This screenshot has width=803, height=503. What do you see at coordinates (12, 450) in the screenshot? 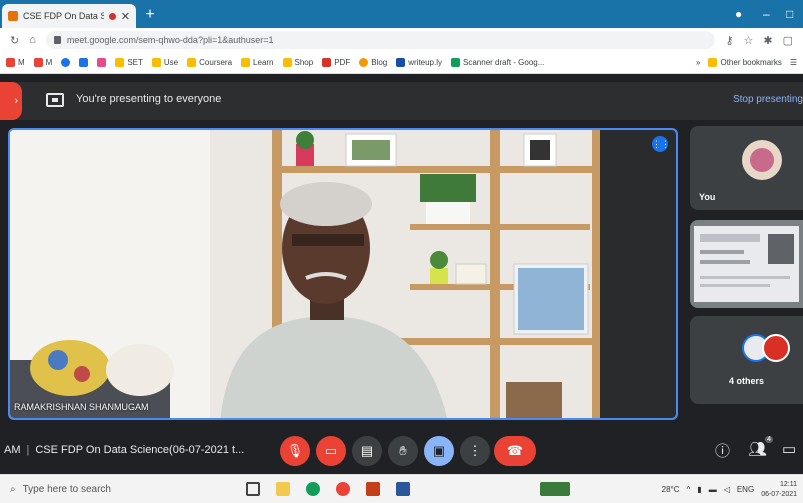
I see `meeting-time: AM` at bounding box center [12, 450].